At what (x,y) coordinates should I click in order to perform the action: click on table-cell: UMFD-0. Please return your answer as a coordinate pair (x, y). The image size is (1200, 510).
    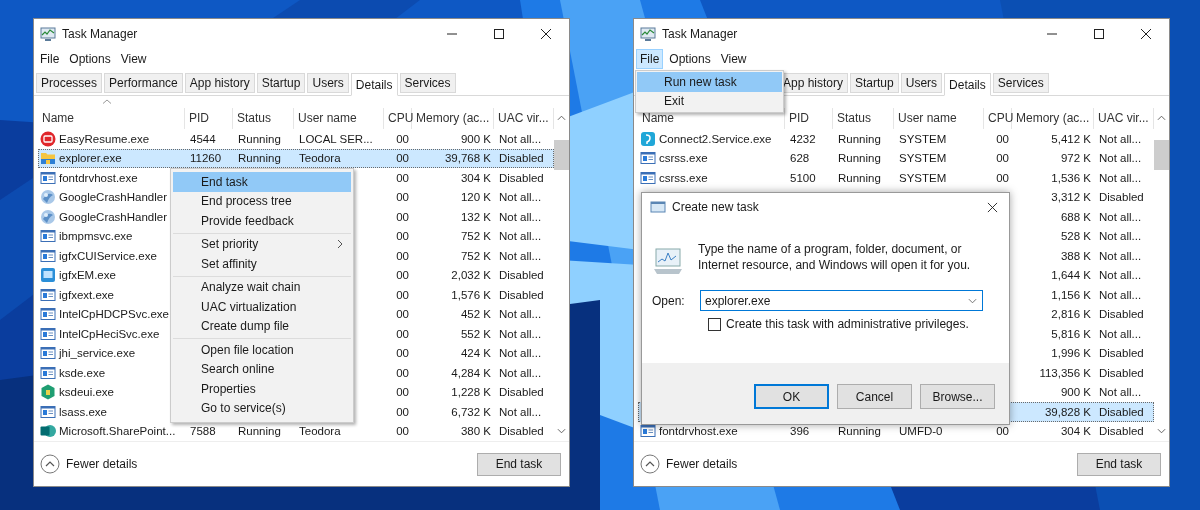
    Looking at the image, I should click on (921, 431).